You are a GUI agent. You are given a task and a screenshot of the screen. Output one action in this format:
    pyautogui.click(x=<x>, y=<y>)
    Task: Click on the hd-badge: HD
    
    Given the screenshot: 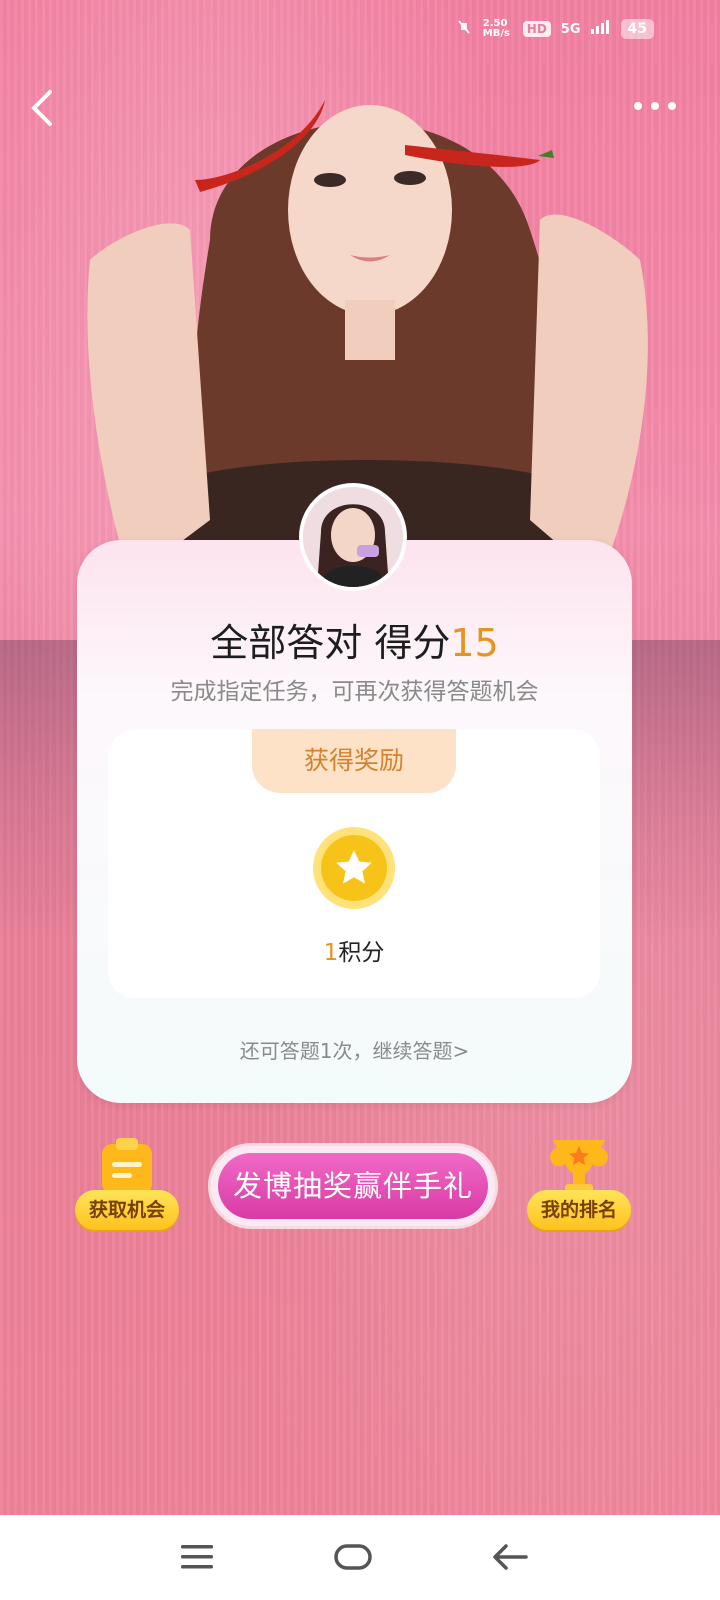 What is the action you would take?
    pyautogui.click(x=536, y=29)
    